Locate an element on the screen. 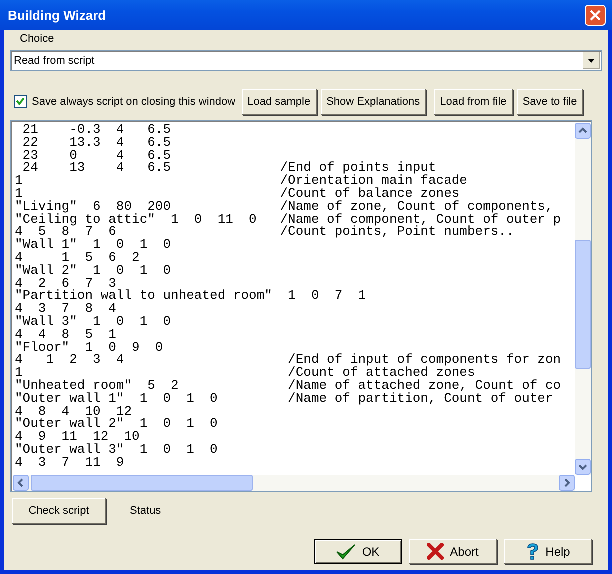 This screenshot has height=574, width=612. script-line: "Outer wall 1" 1 0 1 0 /Name of partition, Count of outer is located at coordinates (284, 399).